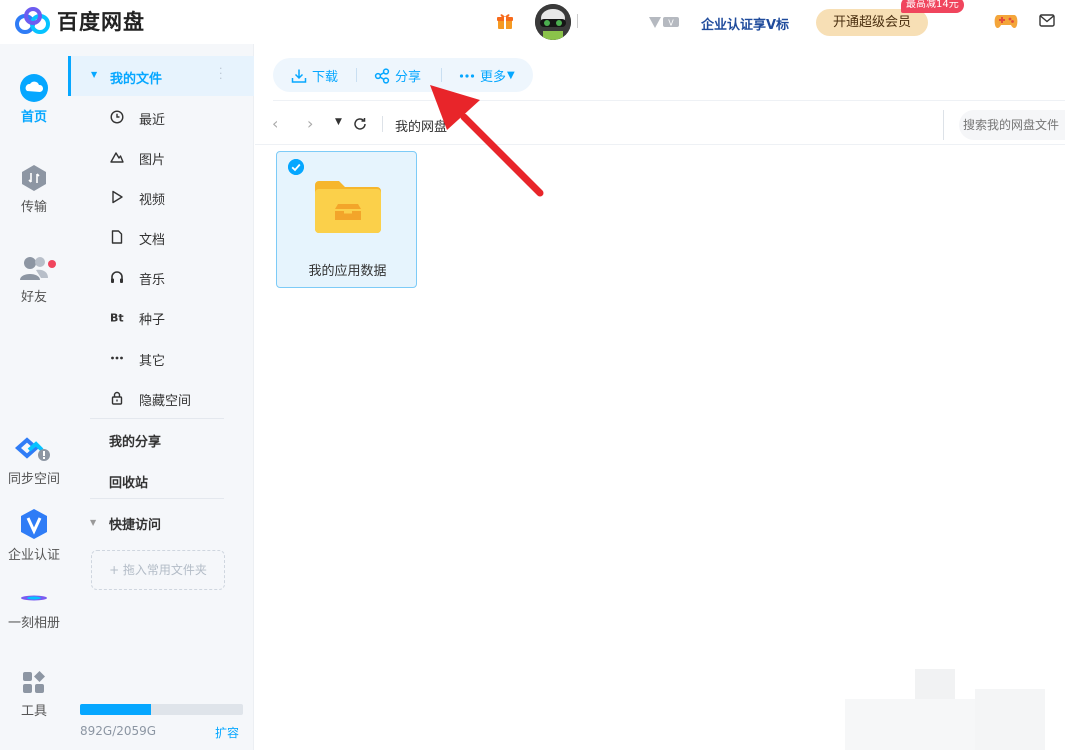  What do you see at coordinates (33, 555) in the screenshot?
I see `rail-label: 企业认证` at bounding box center [33, 555].